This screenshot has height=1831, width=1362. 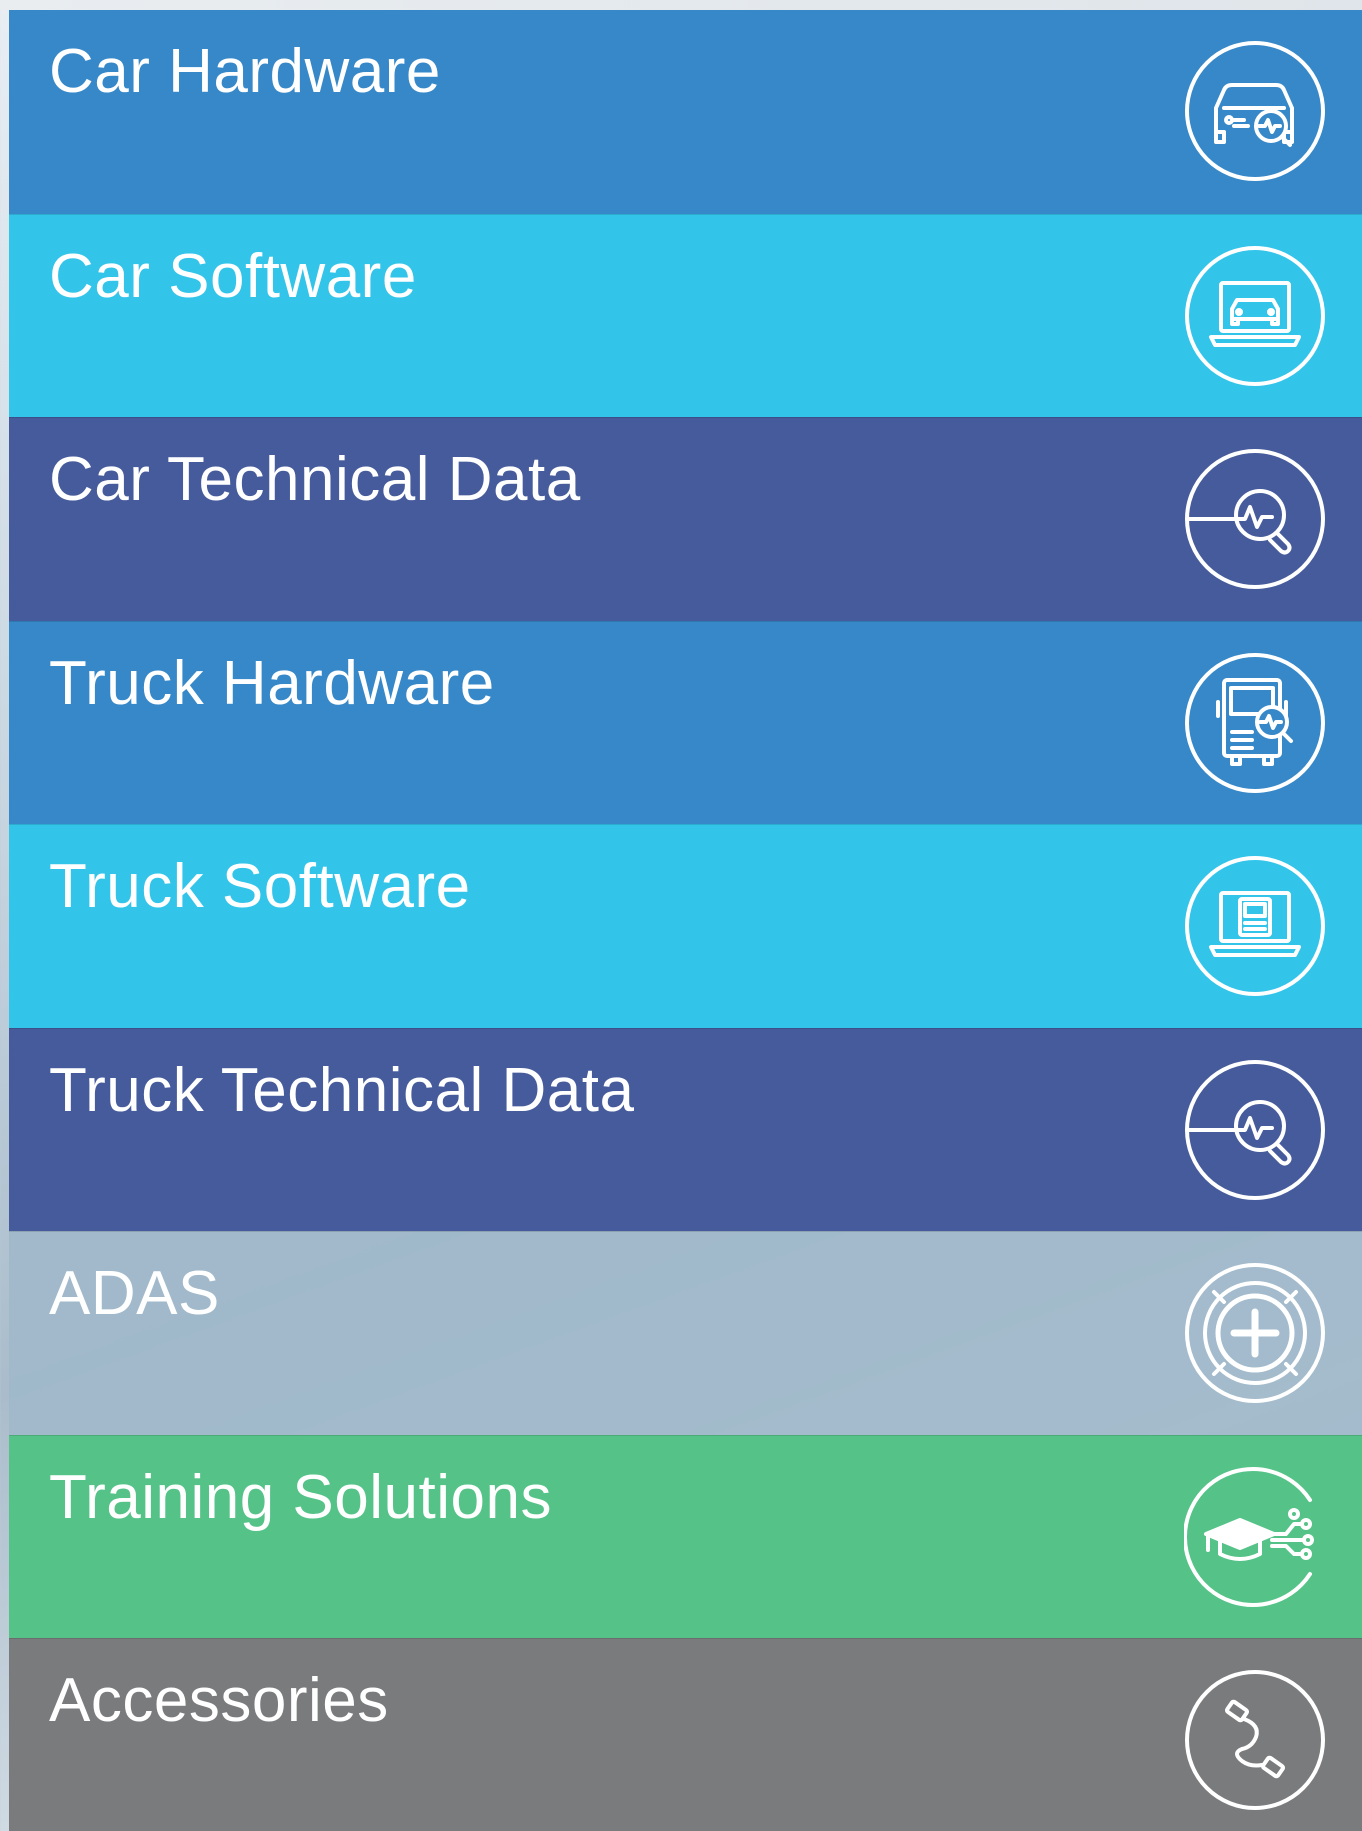 I want to click on menu-item-label: Accessories, so click(x=219, y=1700).